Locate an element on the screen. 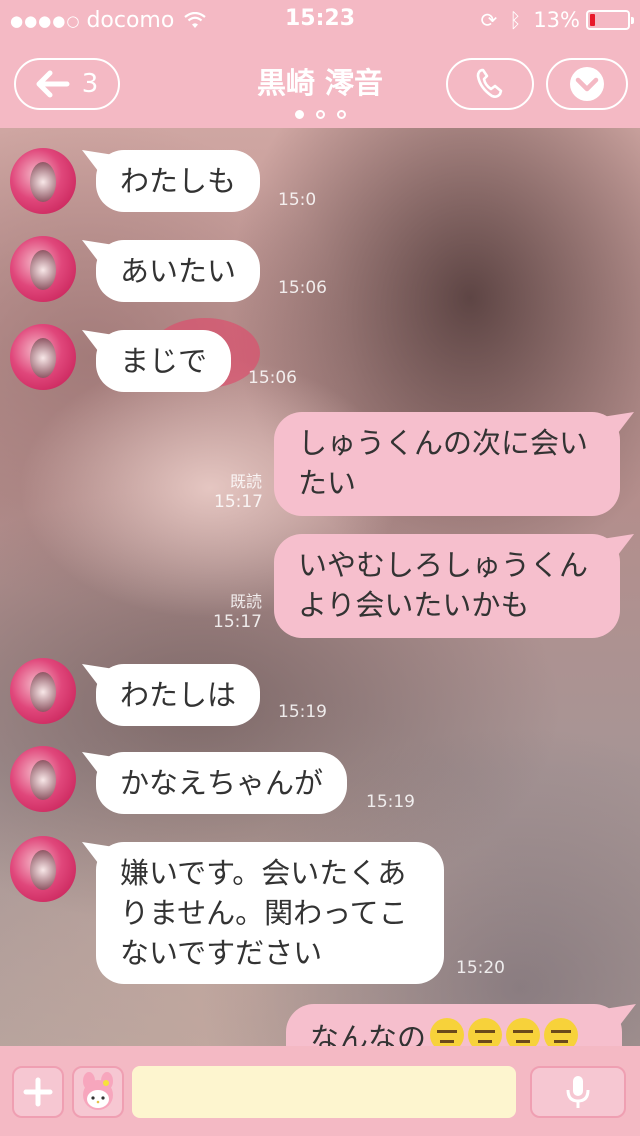 The width and height of the screenshot is (640, 1136). input-bar is located at coordinates (320, 1091).